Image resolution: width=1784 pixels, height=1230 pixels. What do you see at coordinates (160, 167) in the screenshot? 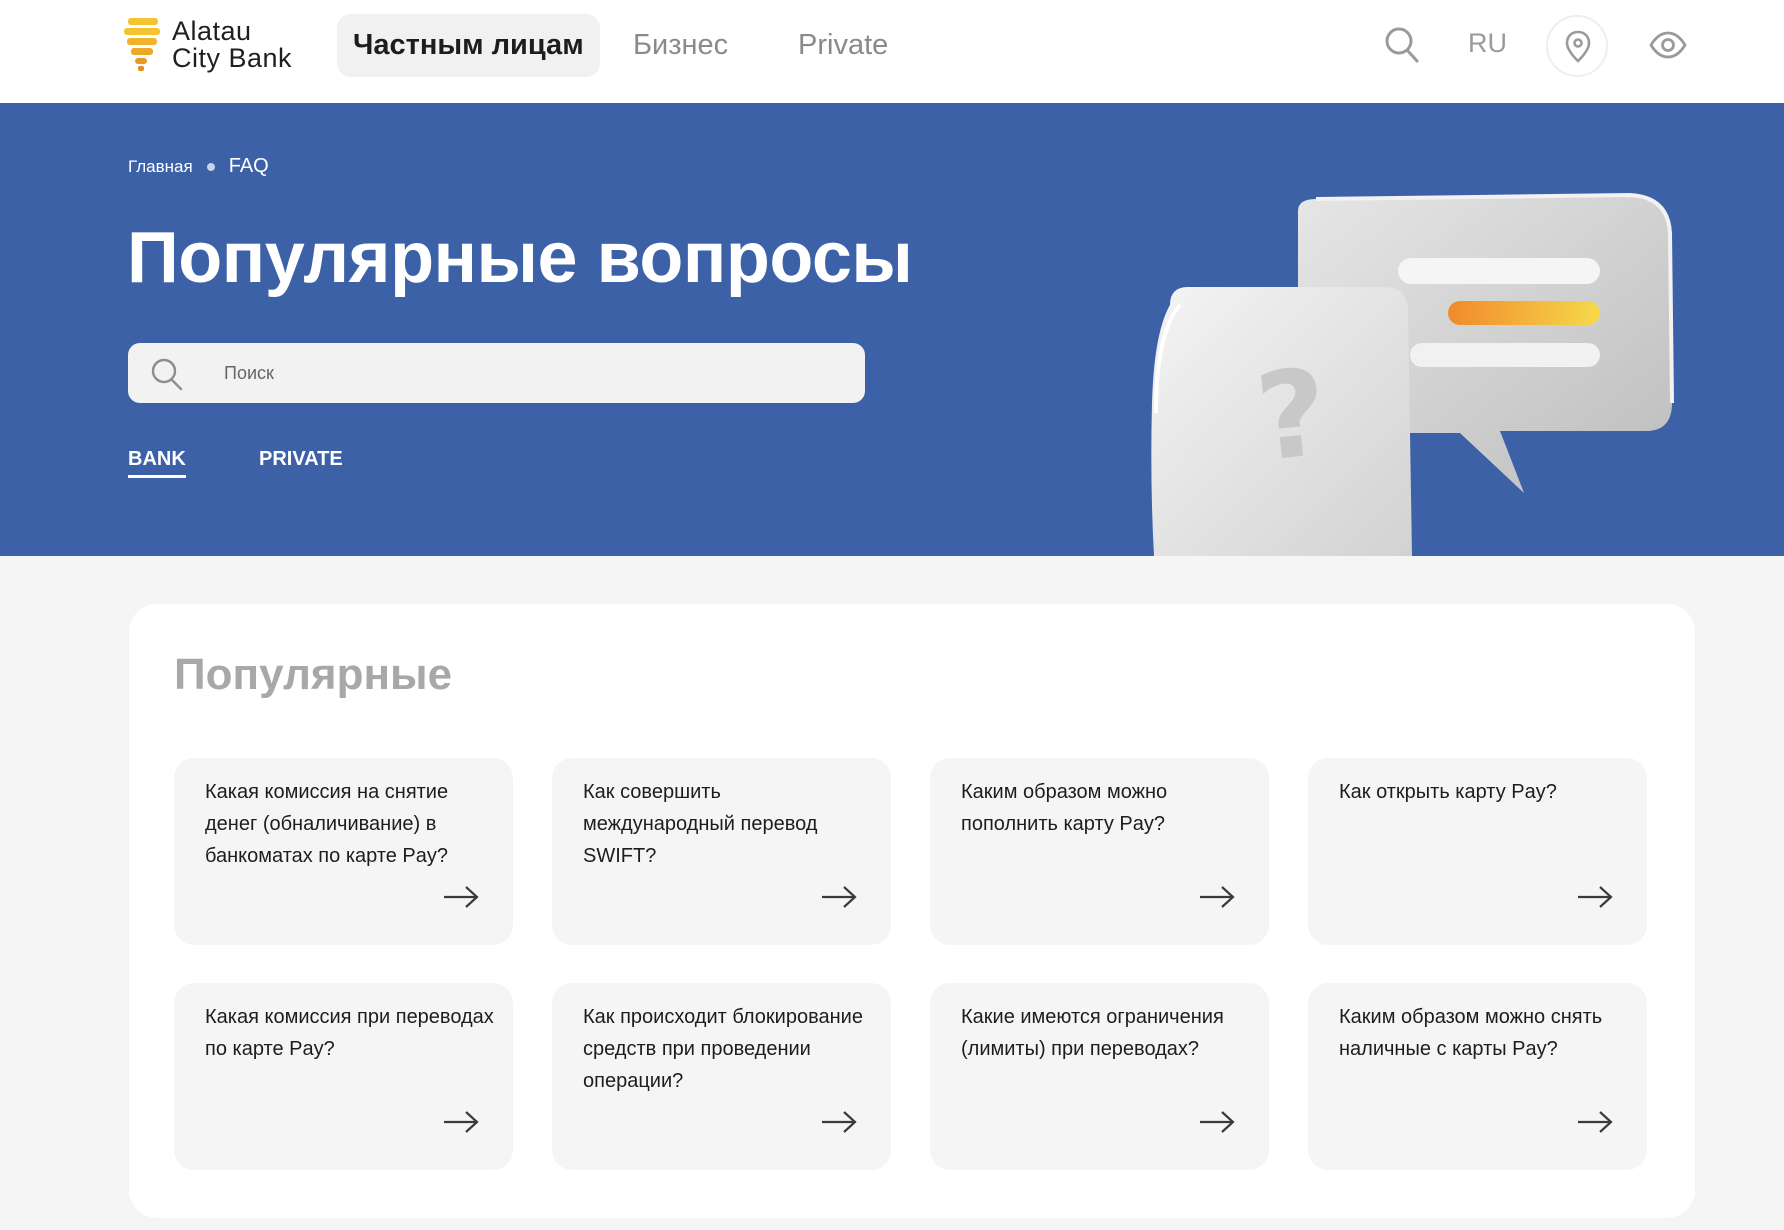
I see `breadcrumb-home: Главная` at bounding box center [160, 167].